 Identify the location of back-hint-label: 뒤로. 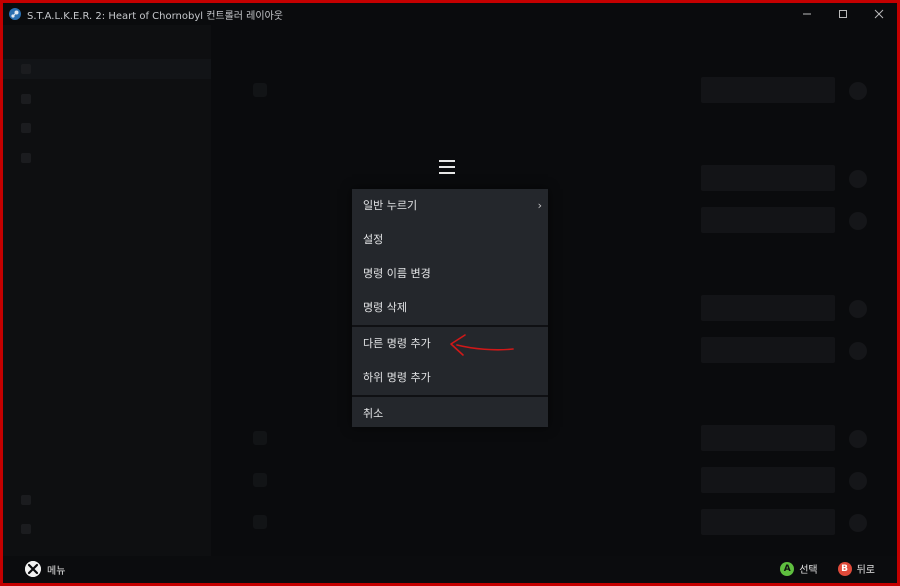
(866, 568).